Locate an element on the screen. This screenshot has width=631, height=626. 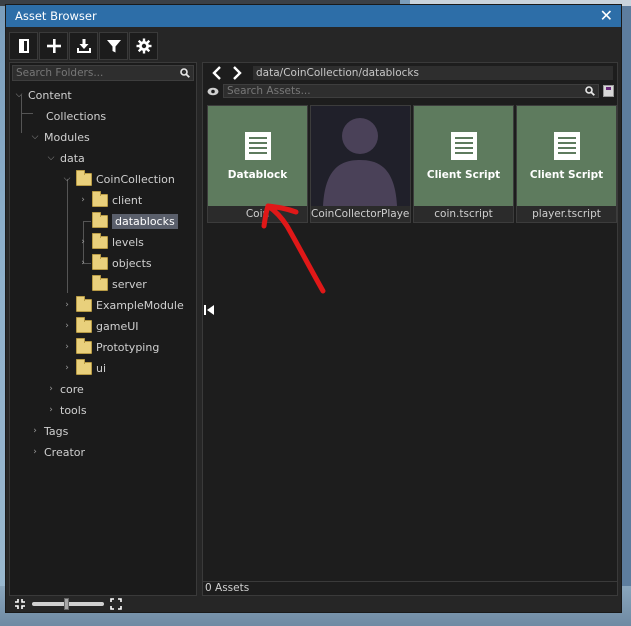
filter-button is located at coordinates (113, 46).